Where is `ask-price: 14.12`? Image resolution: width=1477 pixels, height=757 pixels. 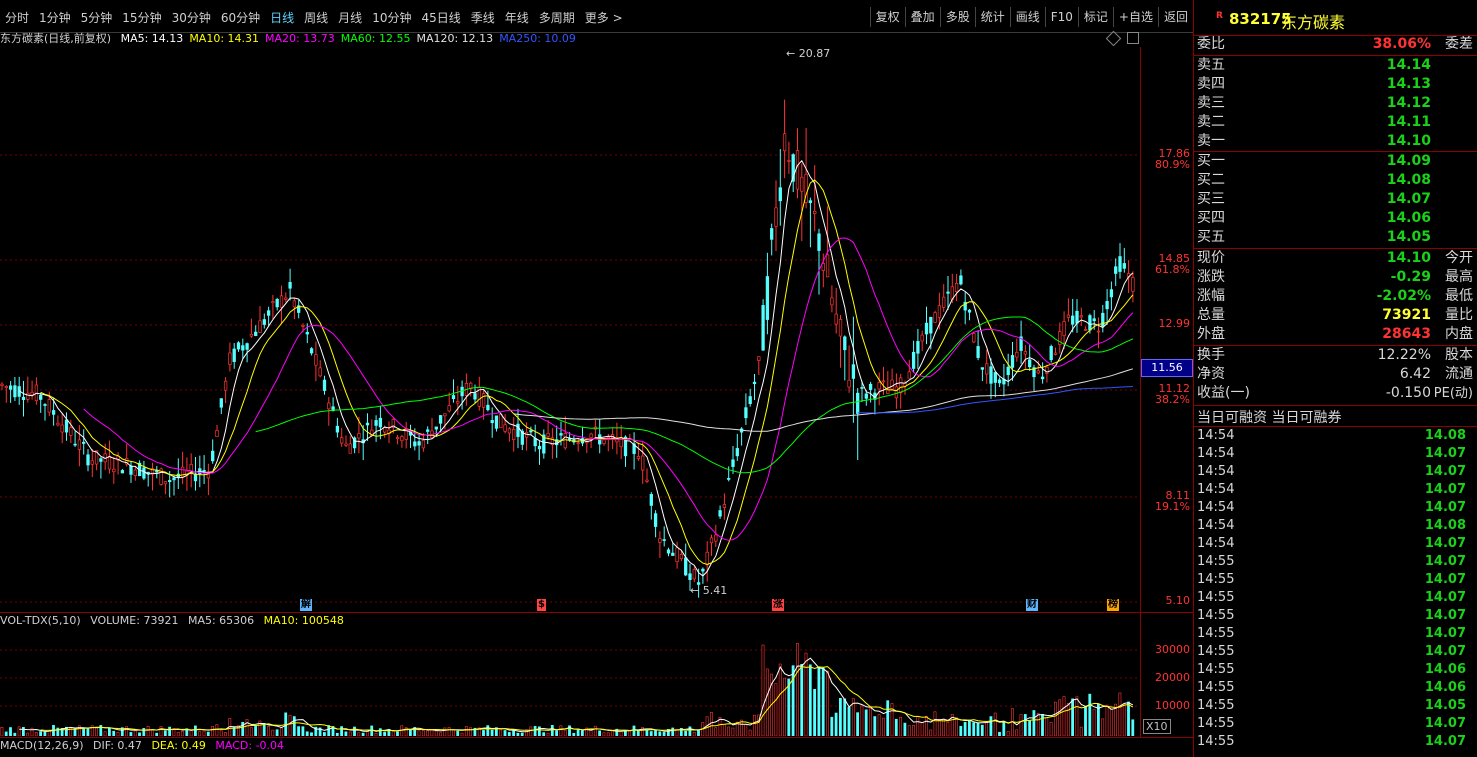
ask-price: 14.12 is located at coordinates (1408, 103).